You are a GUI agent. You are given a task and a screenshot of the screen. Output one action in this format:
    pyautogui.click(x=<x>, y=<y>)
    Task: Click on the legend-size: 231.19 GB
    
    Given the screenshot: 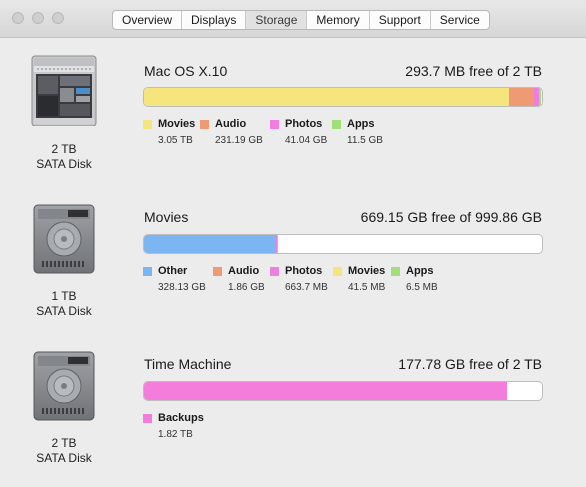 What is the action you would take?
    pyautogui.click(x=239, y=140)
    